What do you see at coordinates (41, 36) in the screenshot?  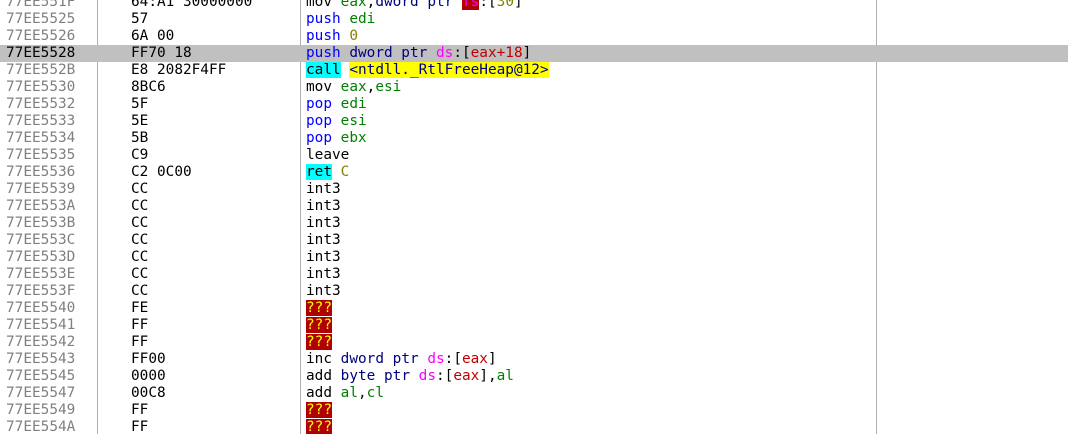 I see `address-cell: 77EE5526` at bounding box center [41, 36].